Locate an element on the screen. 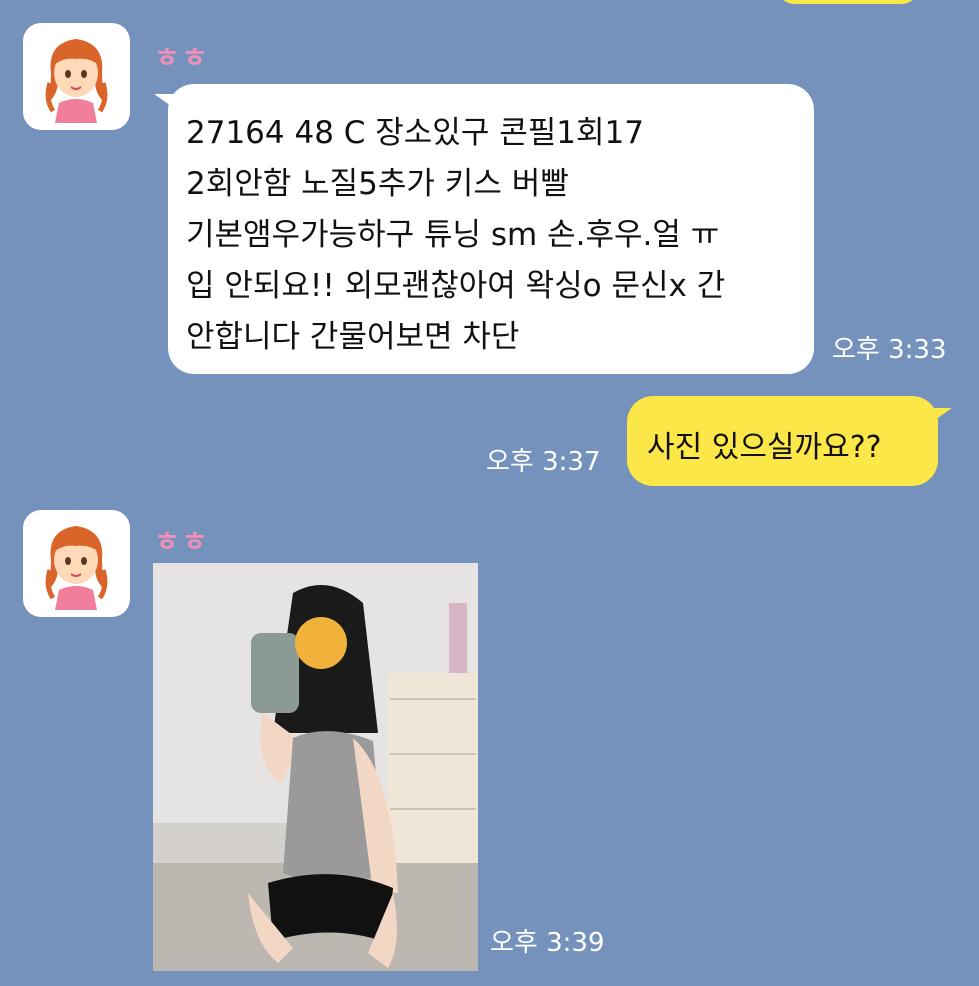 The width and height of the screenshot is (979, 986). message-text-line: 안합니다 간물어보면 차단 is located at coordinates (353, 337).